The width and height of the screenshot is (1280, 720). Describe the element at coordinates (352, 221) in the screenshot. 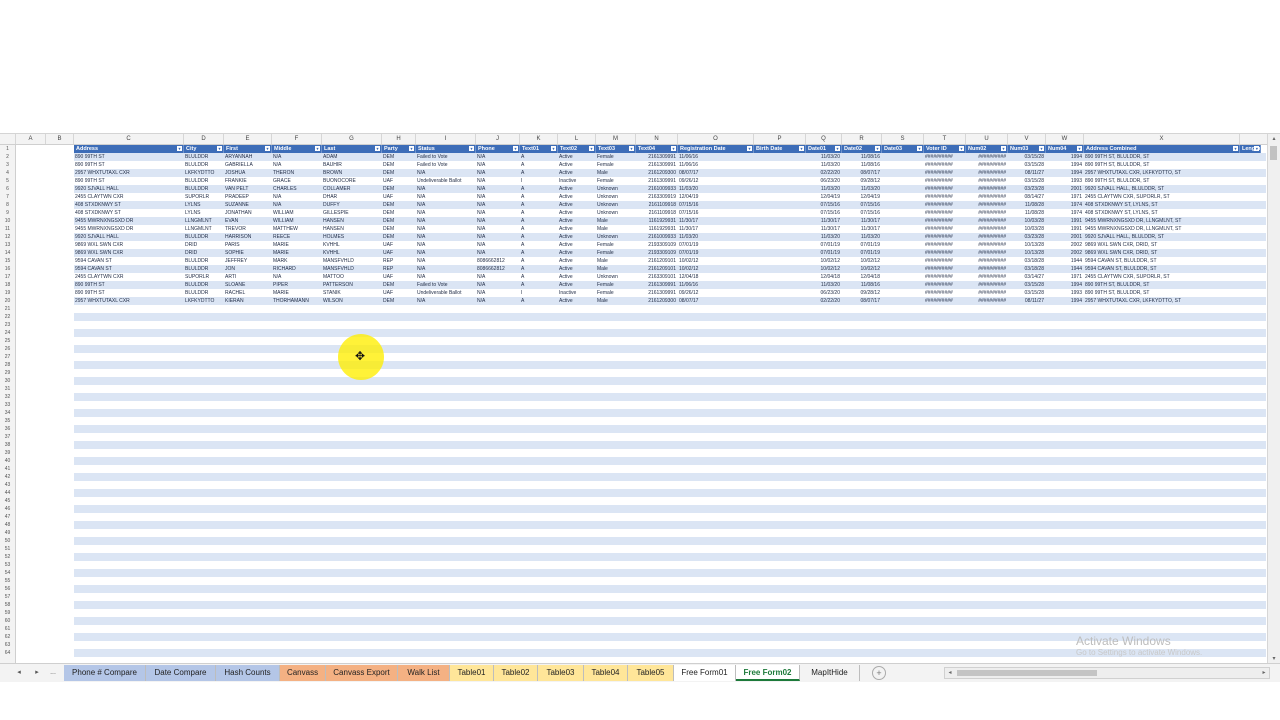

I see `table-cell: HANSEN` at that location.